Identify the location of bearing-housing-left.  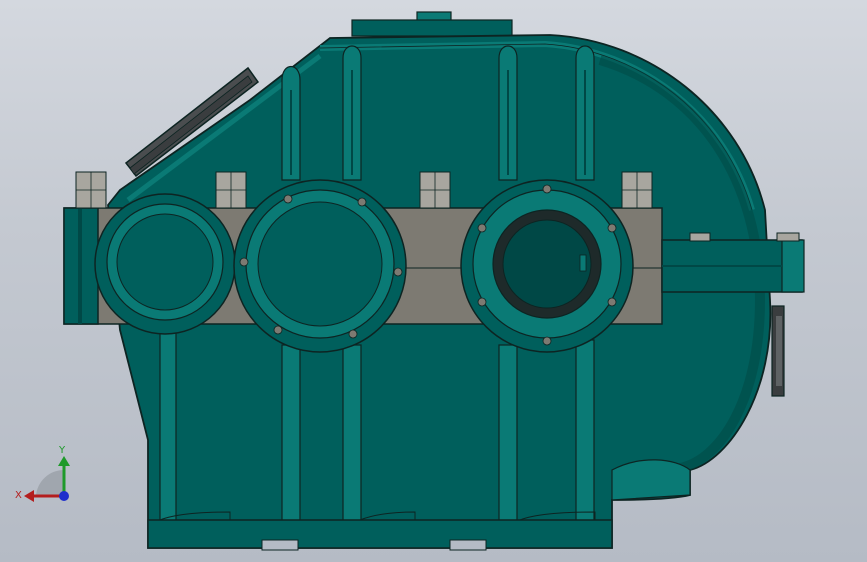
(165, 264).